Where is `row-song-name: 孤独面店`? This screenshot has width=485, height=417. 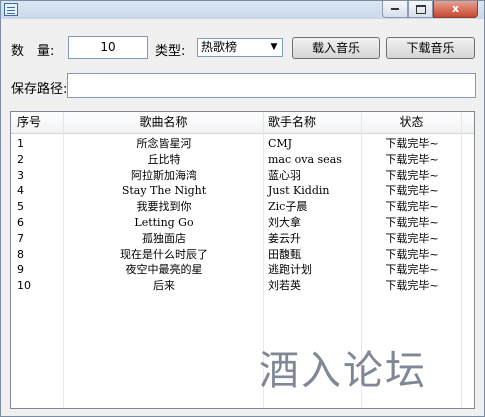
row-song-name: 孤独面店 is located at coordinates (164, 238).